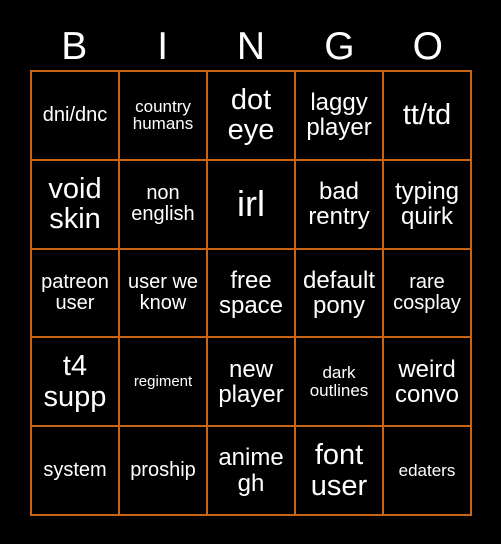 Image resolution: width=501 pixels, height=544 pixels. I want to click on header-letter-n: N, so click(251, 46).